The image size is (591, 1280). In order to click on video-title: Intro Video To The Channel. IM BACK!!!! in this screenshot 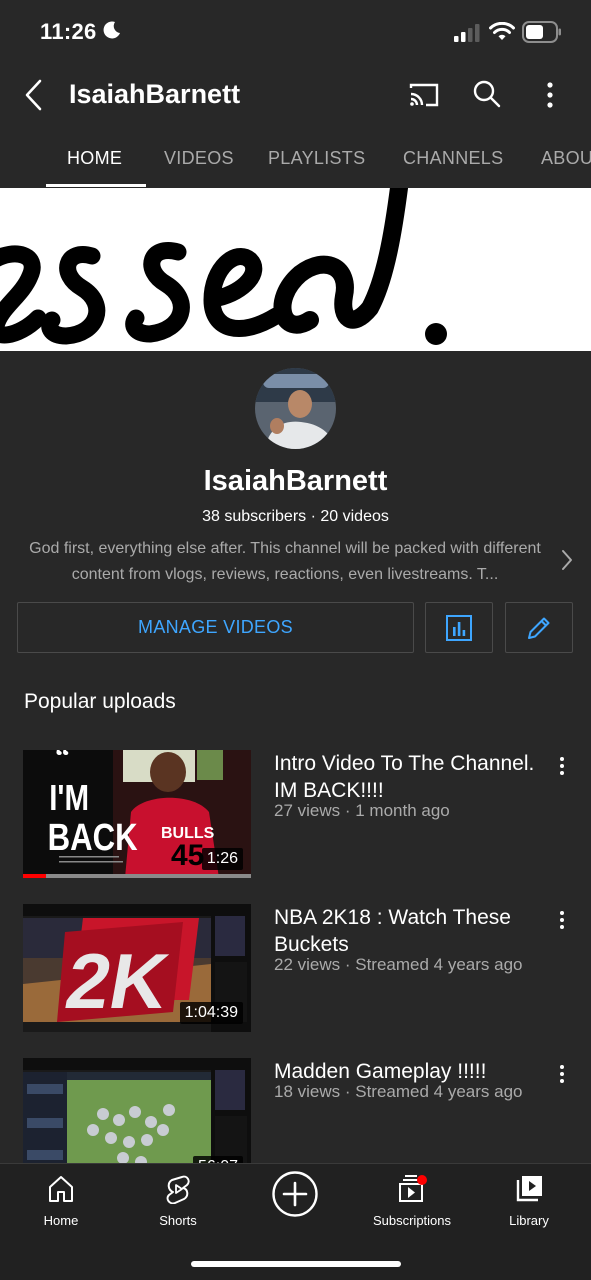, I will do `click(410, 777)`.